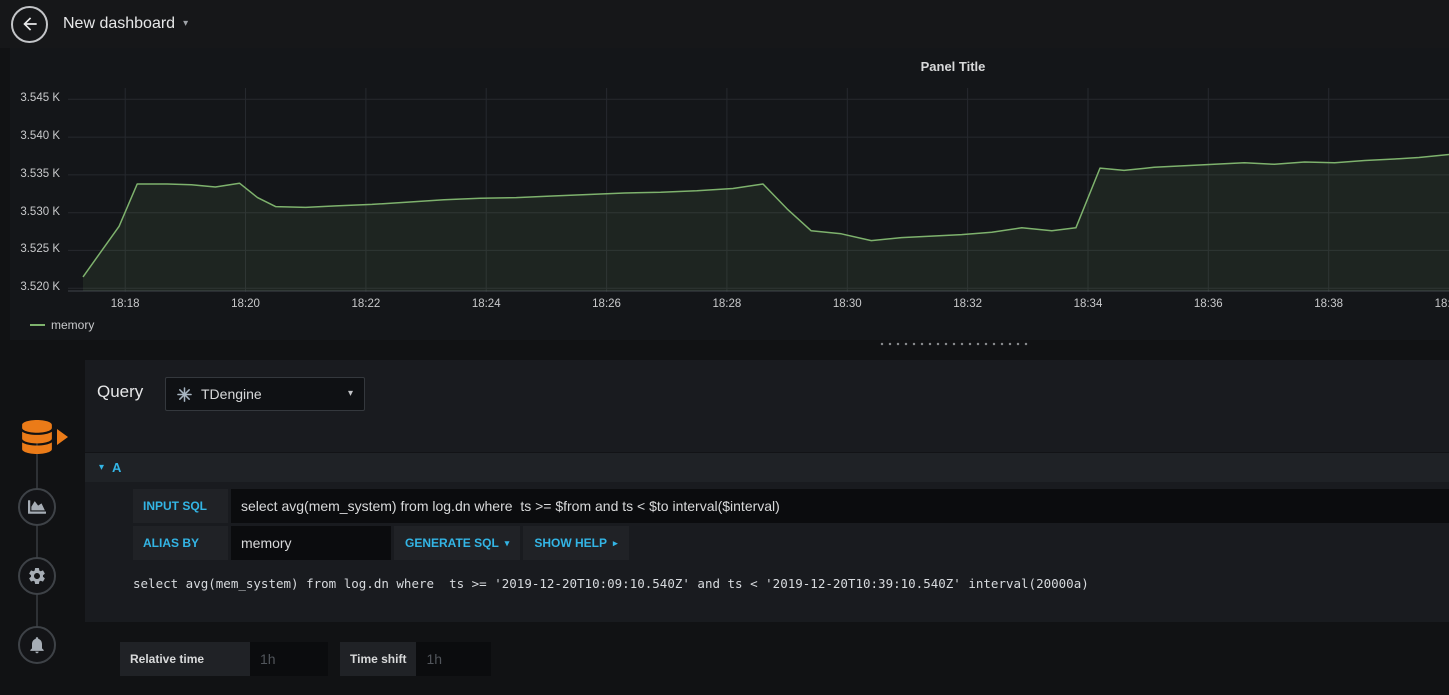 This screenshot has width=1449, height=695. Describe the element at coordinates (62, 437) in the screenshot. I see `active-tab-arrow-icon` at that location.